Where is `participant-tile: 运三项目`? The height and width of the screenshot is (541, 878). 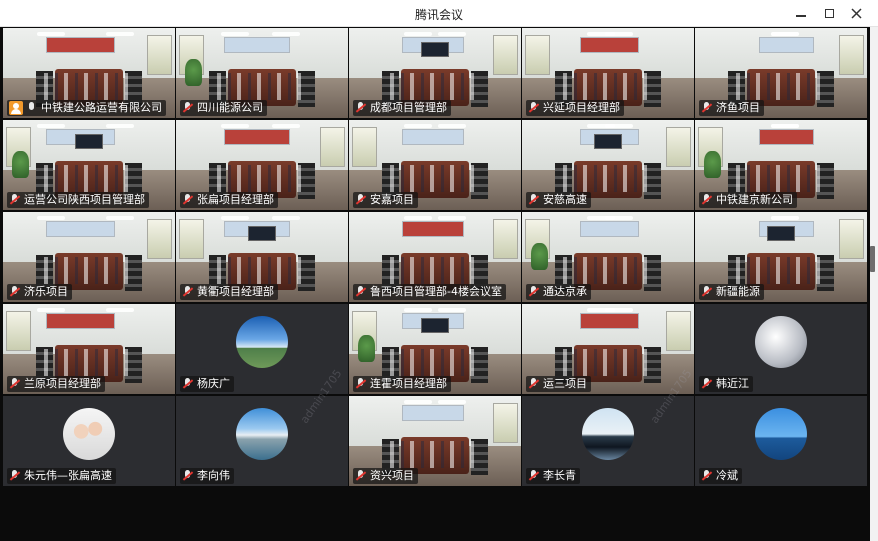 participant-tile: 运三项目 is located at coordinates (608, 349).